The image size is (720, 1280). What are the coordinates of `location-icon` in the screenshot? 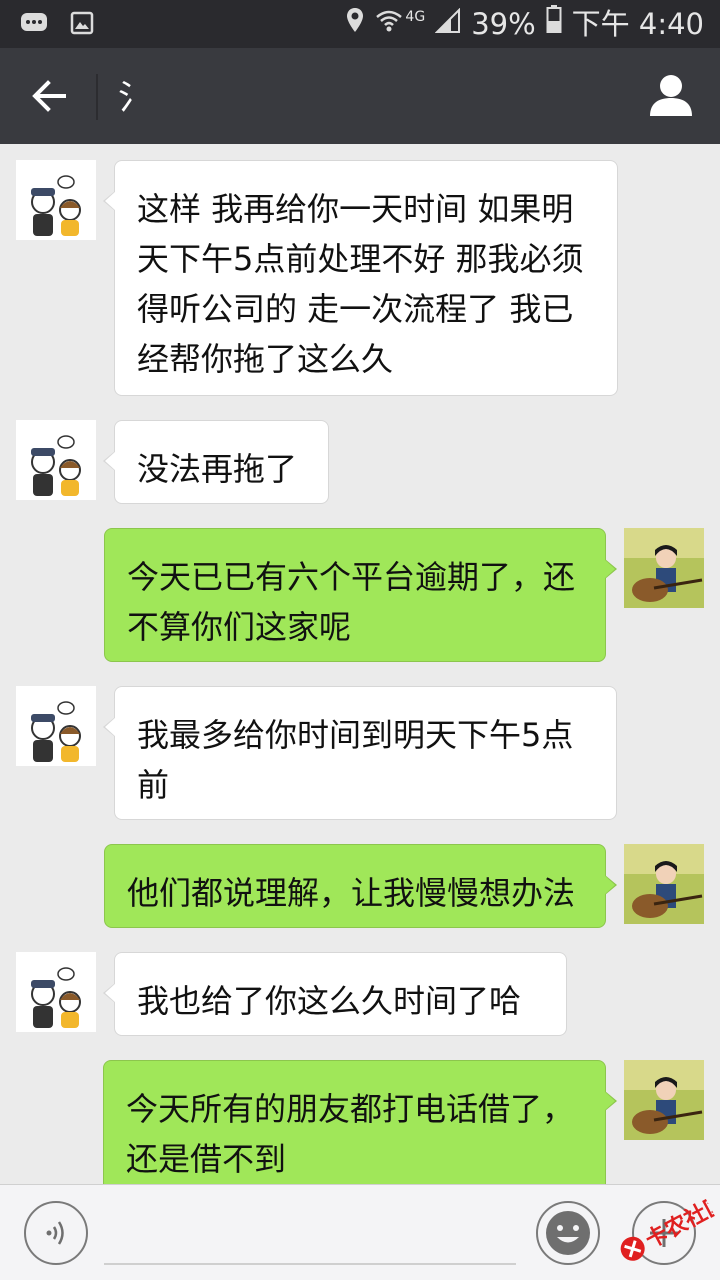 It's located at (355, 24).